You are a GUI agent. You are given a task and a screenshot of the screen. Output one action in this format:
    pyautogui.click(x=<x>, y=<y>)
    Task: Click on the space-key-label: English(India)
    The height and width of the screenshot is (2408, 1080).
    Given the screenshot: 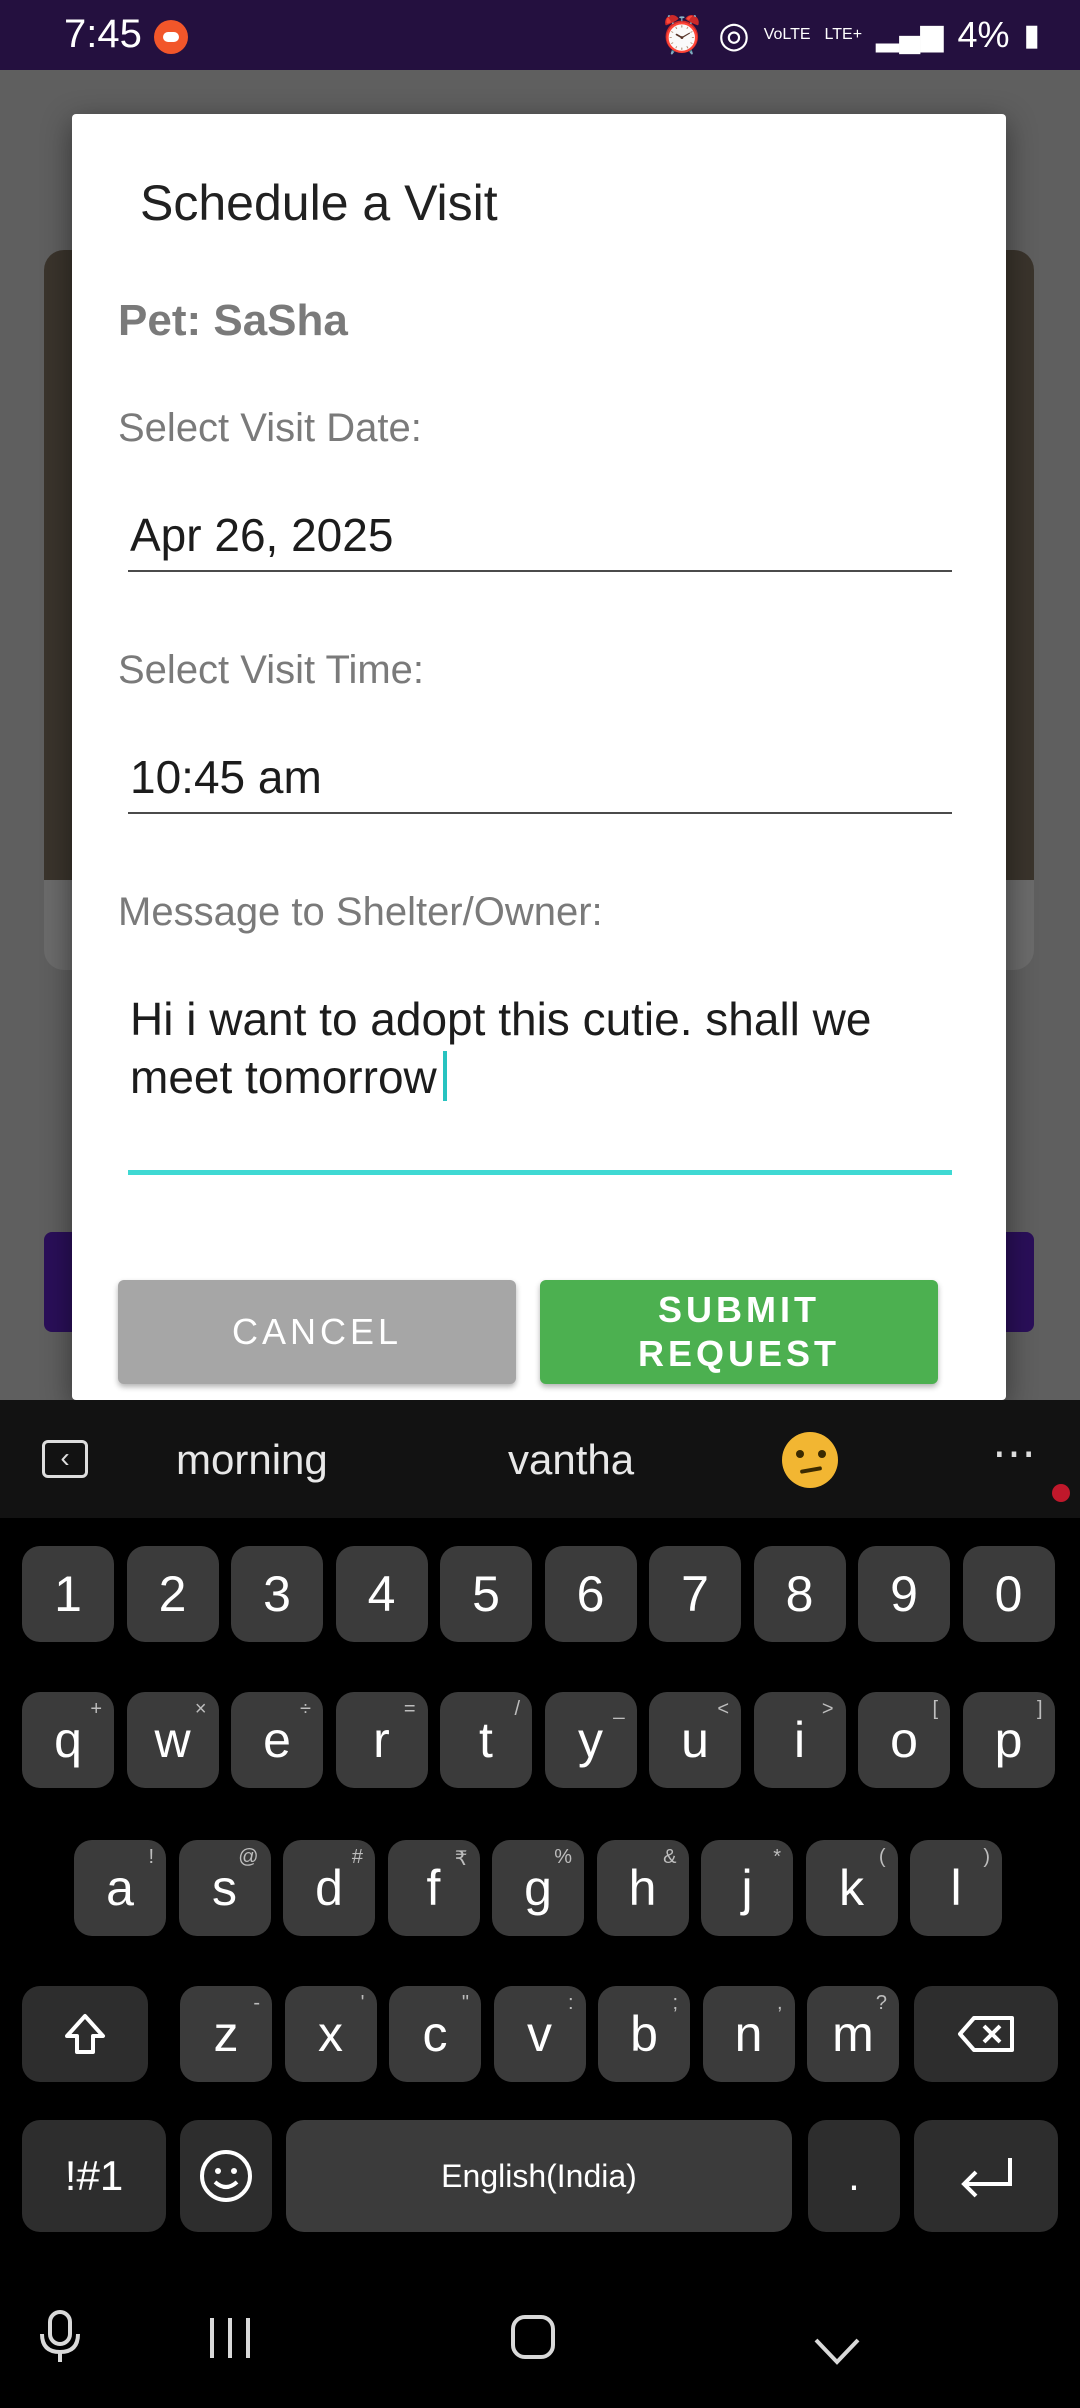 What is the action you would take?
    pyautogui.click(x=539, y=2175)
    